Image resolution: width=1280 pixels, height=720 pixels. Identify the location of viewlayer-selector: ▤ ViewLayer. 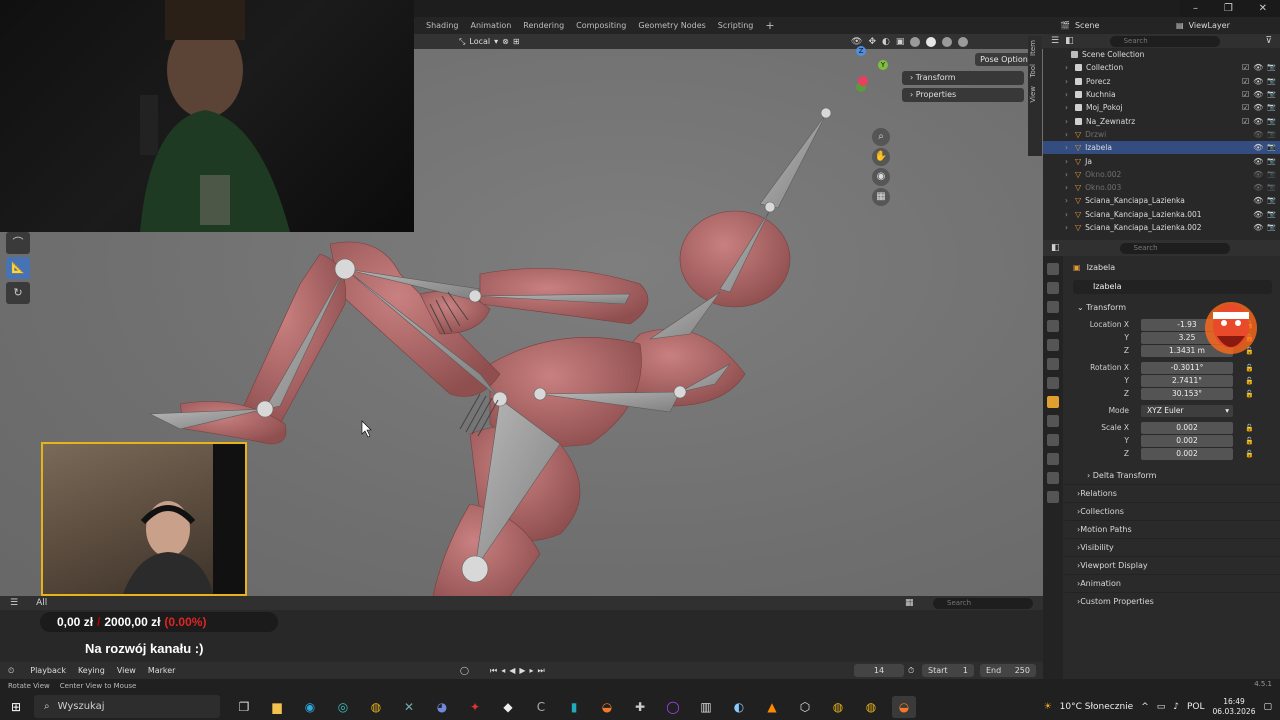
(1203, 25).